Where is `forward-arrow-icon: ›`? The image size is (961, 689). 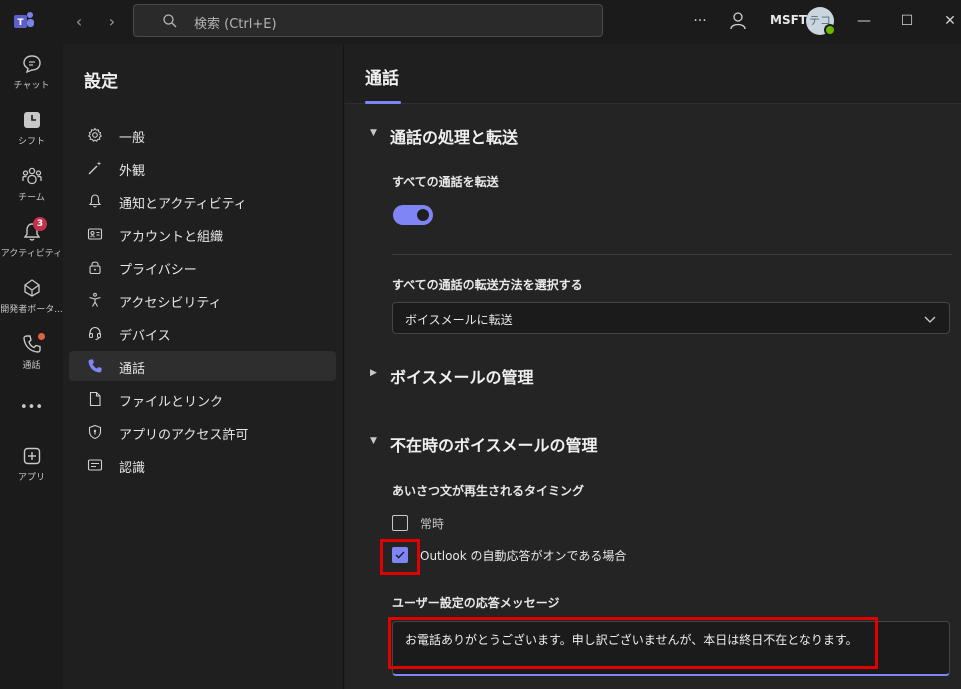
forward-arrow-icon: › is located at coordinates (112, 22).